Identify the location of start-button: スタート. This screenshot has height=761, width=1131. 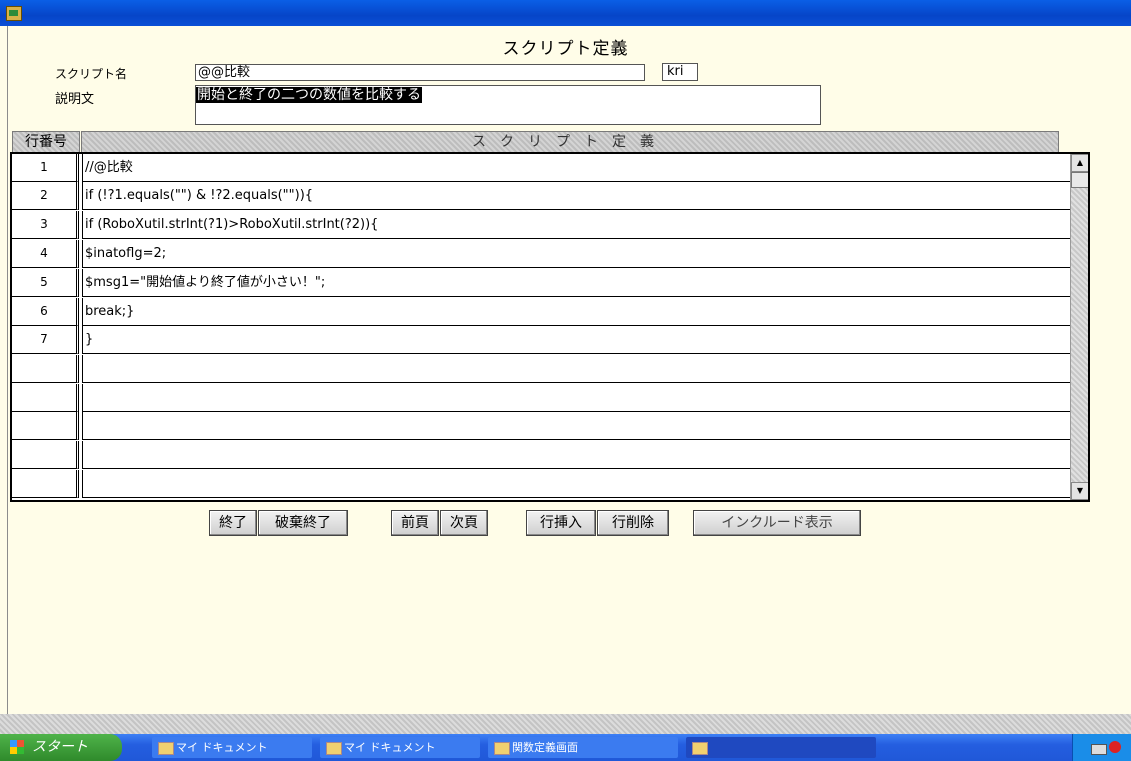
(61, 747).